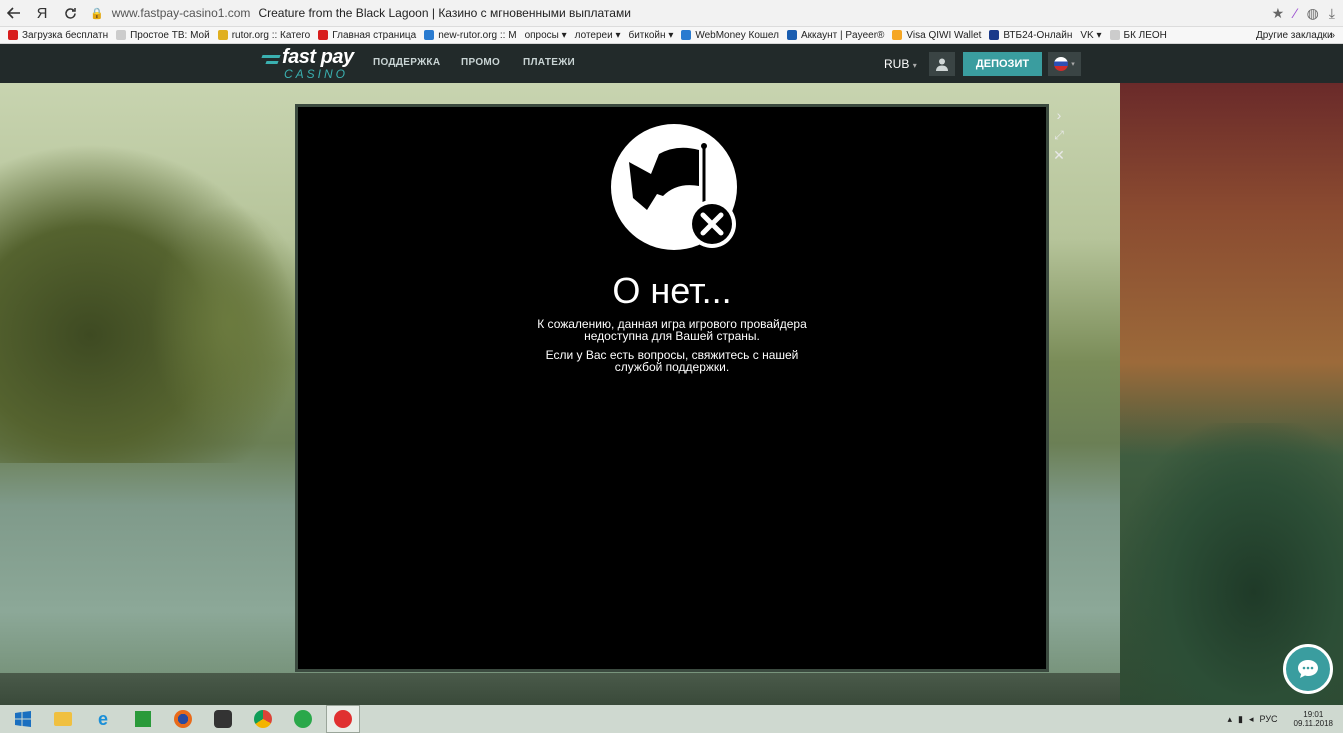 The image size is (1343, 733). What do you see at coordinates (1038, 35) in the screenshot?
I see `bookmark-label: ВТБ24-Онлайн` at bounding box center [1038, 35].